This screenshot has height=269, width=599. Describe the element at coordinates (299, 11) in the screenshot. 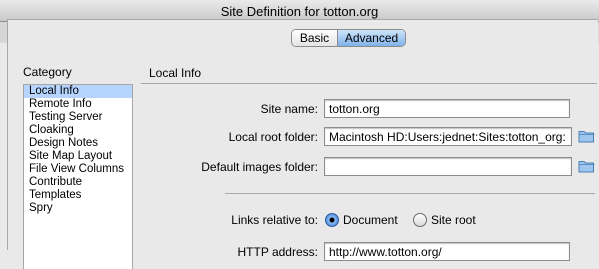

I see `window-title: Site Definition for totton.org` at that location.